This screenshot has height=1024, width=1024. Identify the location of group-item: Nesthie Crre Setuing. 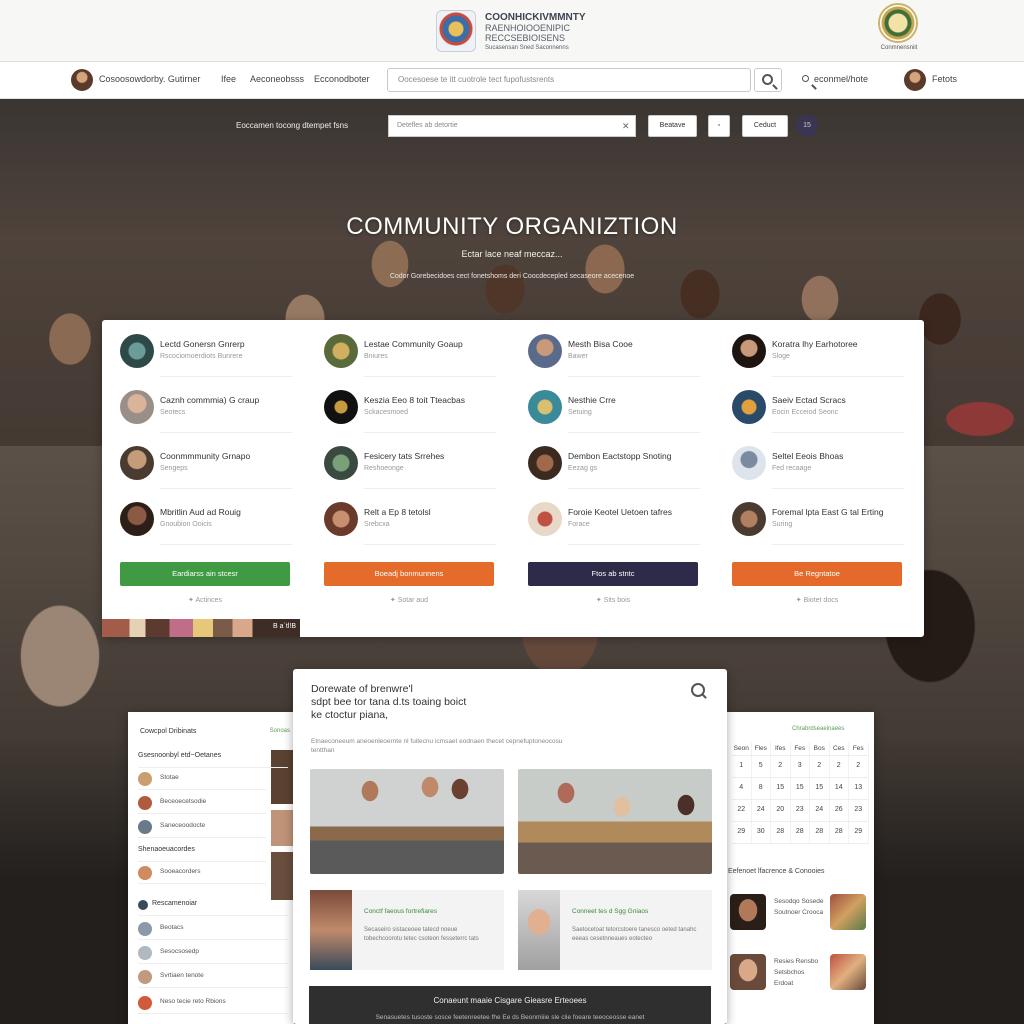
(615, 415).